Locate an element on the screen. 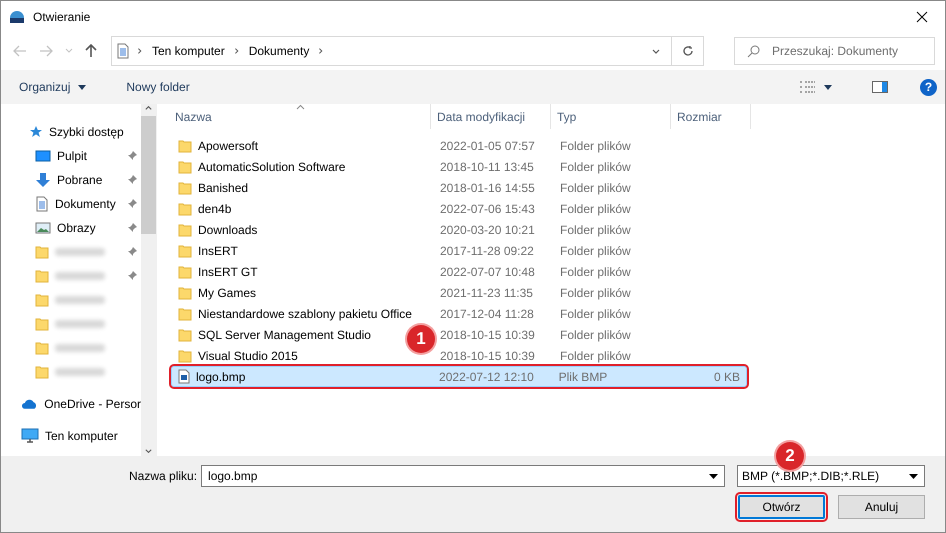  sidebar-item: Obrazy is located at coordinates (76, 228).